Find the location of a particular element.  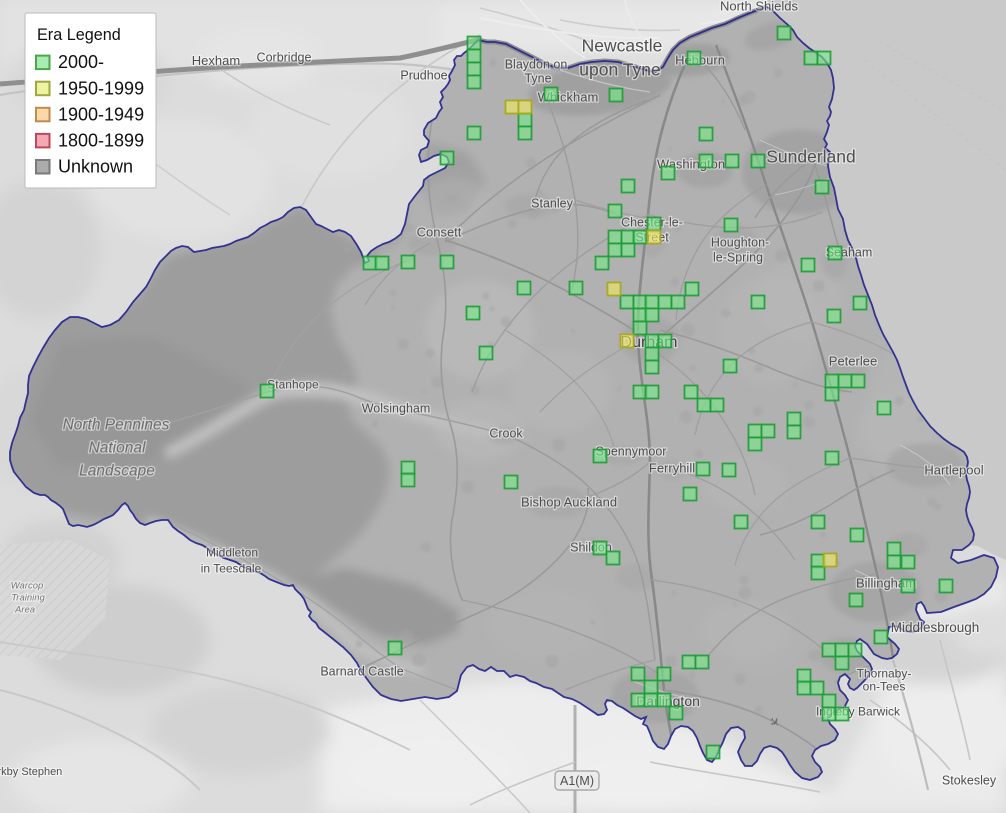

svg-text: Barnard Castle is located at coordinates (361, 672).